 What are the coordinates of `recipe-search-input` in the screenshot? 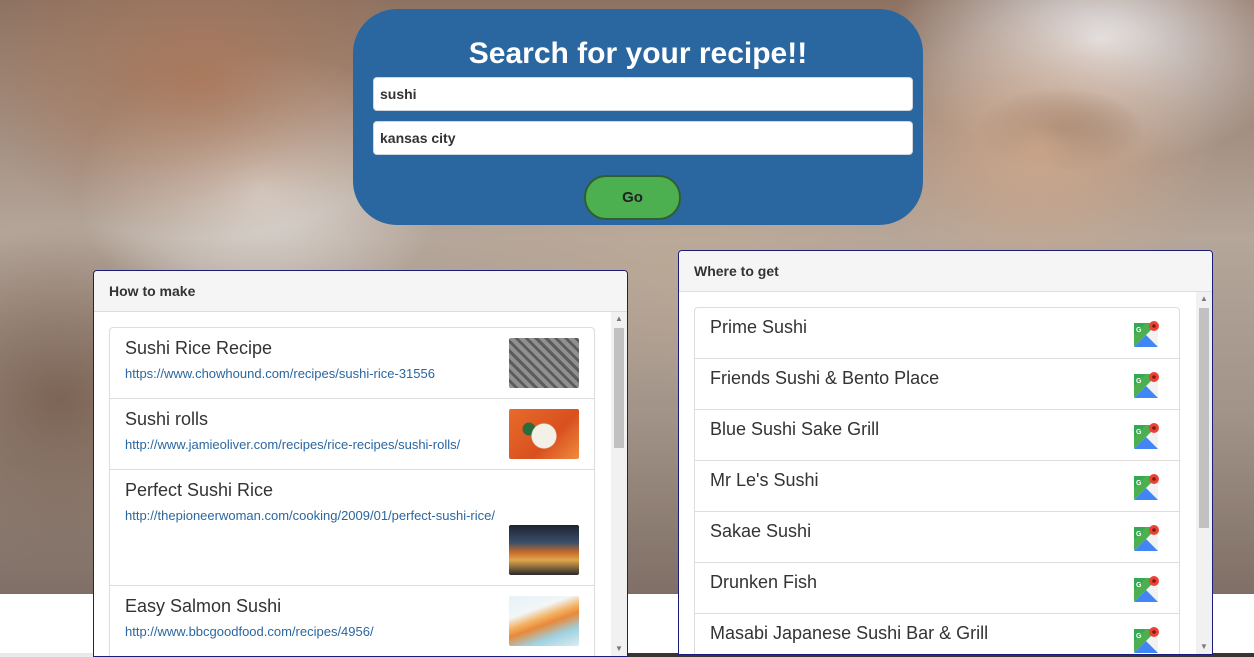 It's located at (643, 94).